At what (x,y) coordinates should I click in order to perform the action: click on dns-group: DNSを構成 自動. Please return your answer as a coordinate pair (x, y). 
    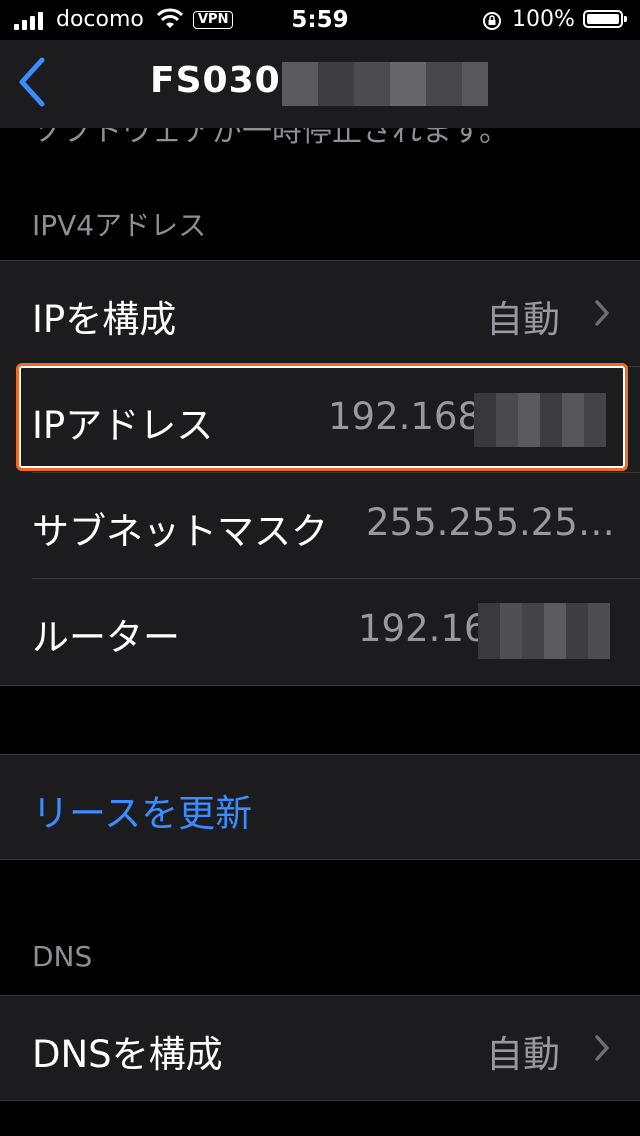
    Looking at the image, I should click on (320, 1048).